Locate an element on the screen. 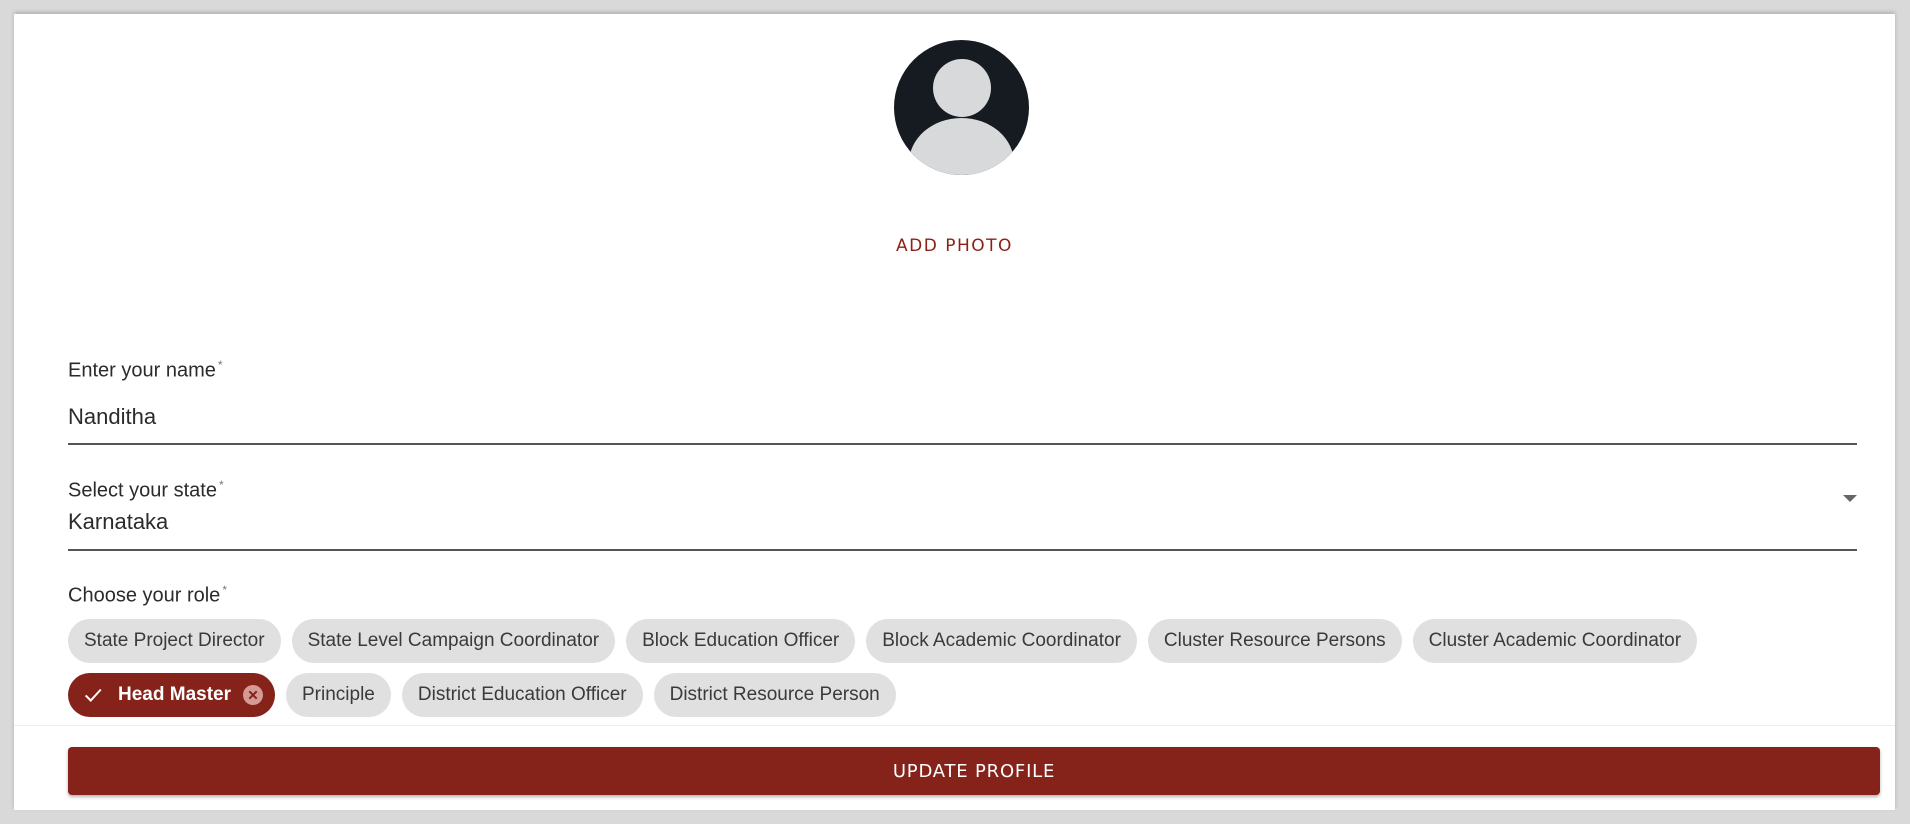 The width and height of the screenshot is (1910, 824). role-chip-cluster-resource-persons: Cluster Resource Persons is located at coordinates (1274, 641).